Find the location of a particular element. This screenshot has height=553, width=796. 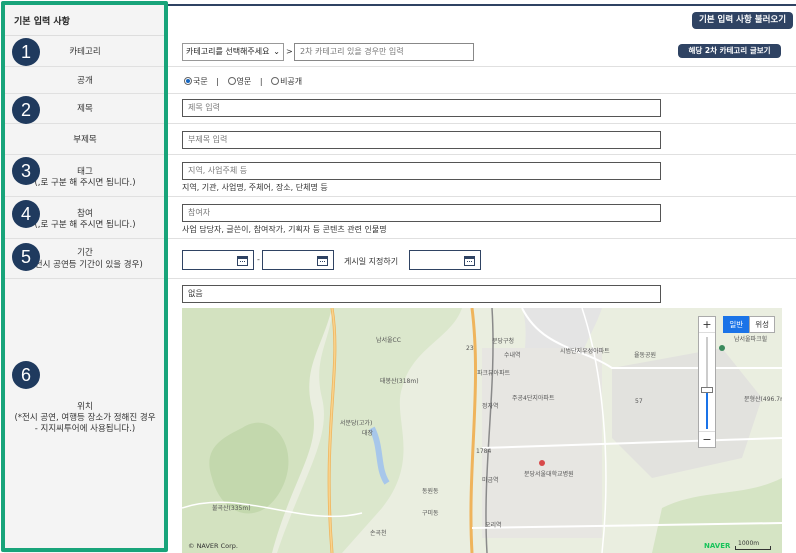

category-select: 카테고리를 선택해주세요 ⌄ is located at coordinates (233, 52).